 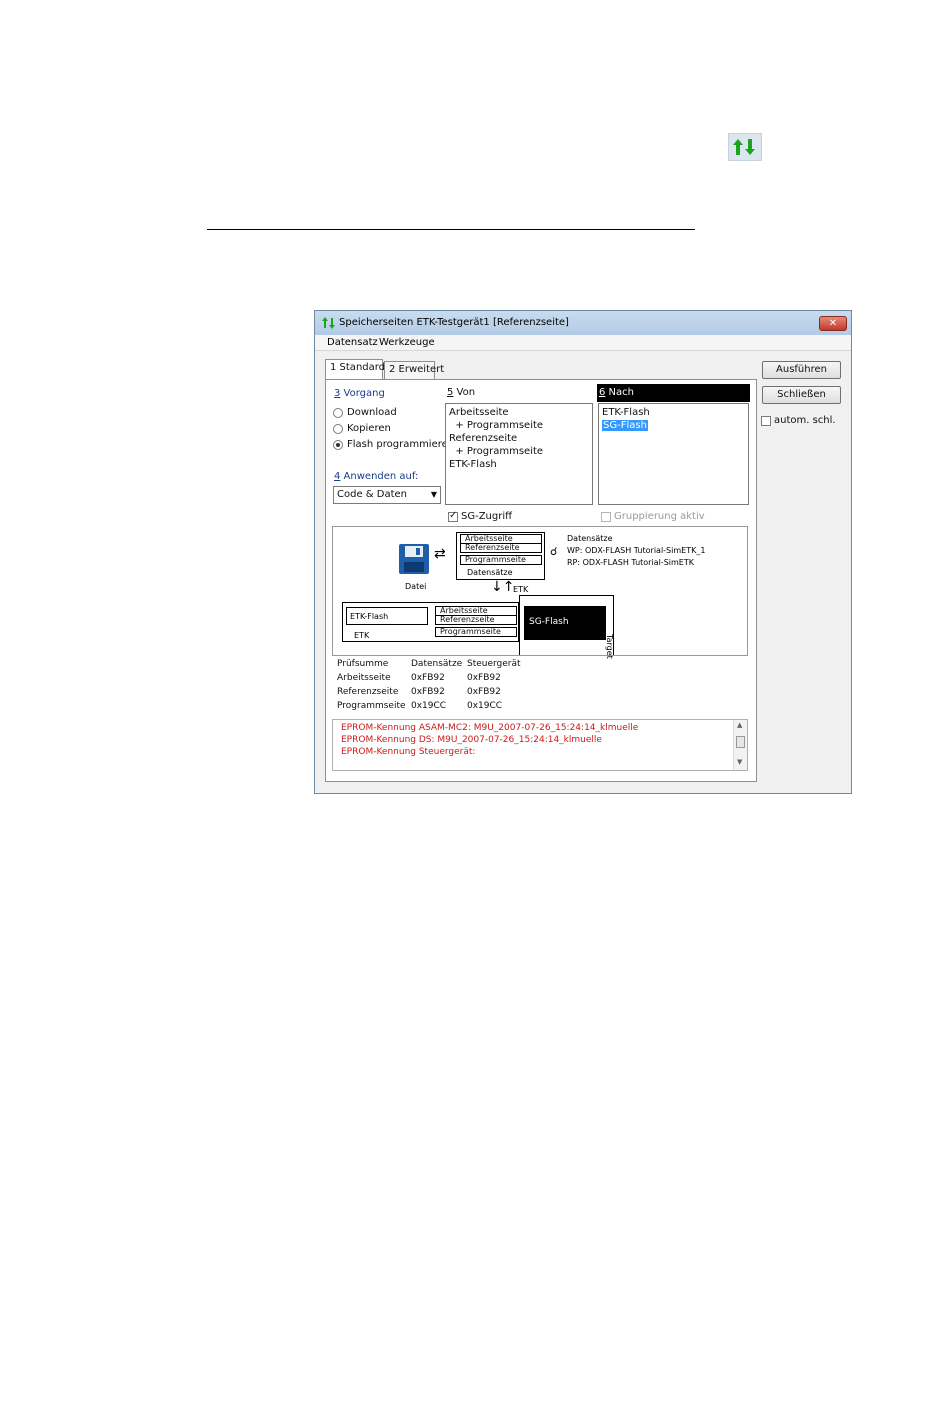 What do you see at coordinates (740, 742) in the screenshot?
I see `scroll-thumb` at bounding box center [740, 742].